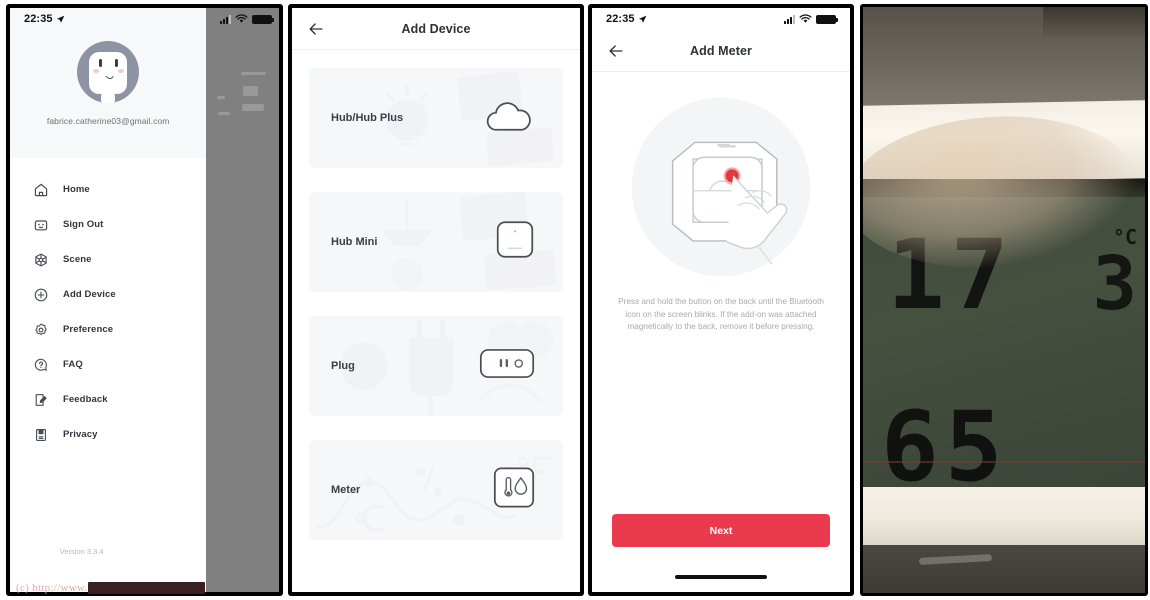 The height and width of the screenshot is (600, 1150). I want to click on device-card-plug: Plug, so click(436, 366).